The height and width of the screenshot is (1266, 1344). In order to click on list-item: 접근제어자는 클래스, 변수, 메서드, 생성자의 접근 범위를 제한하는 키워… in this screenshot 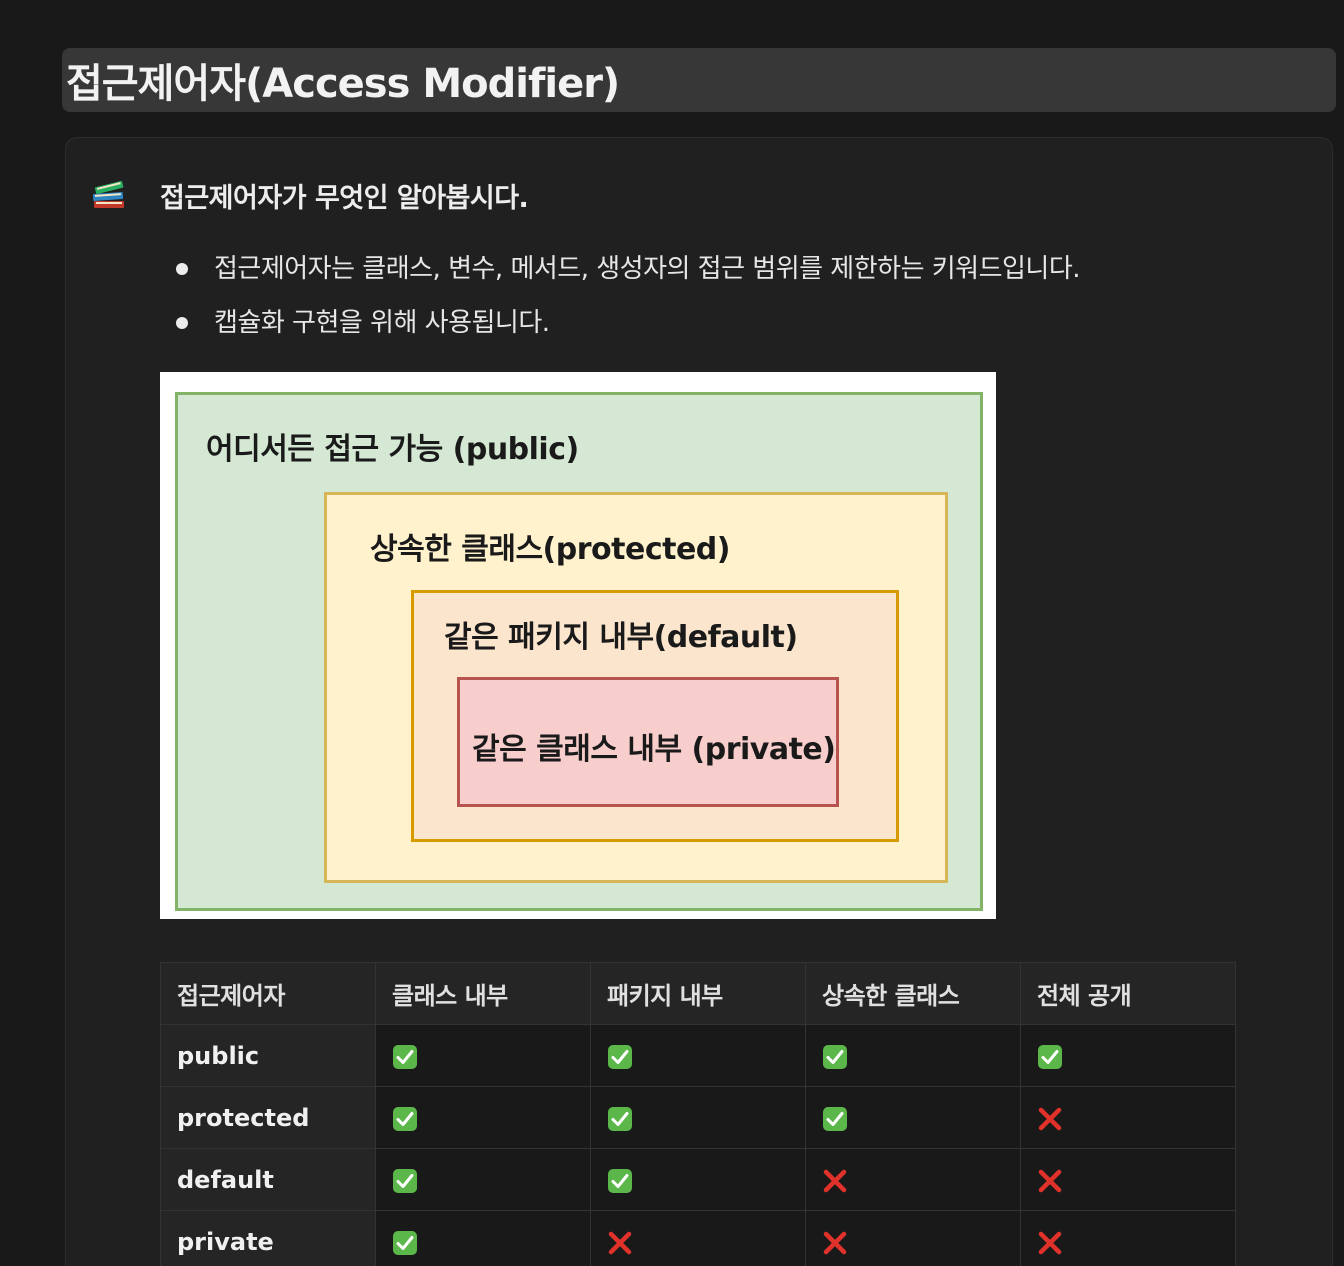, I will do `click(627, 271)`.